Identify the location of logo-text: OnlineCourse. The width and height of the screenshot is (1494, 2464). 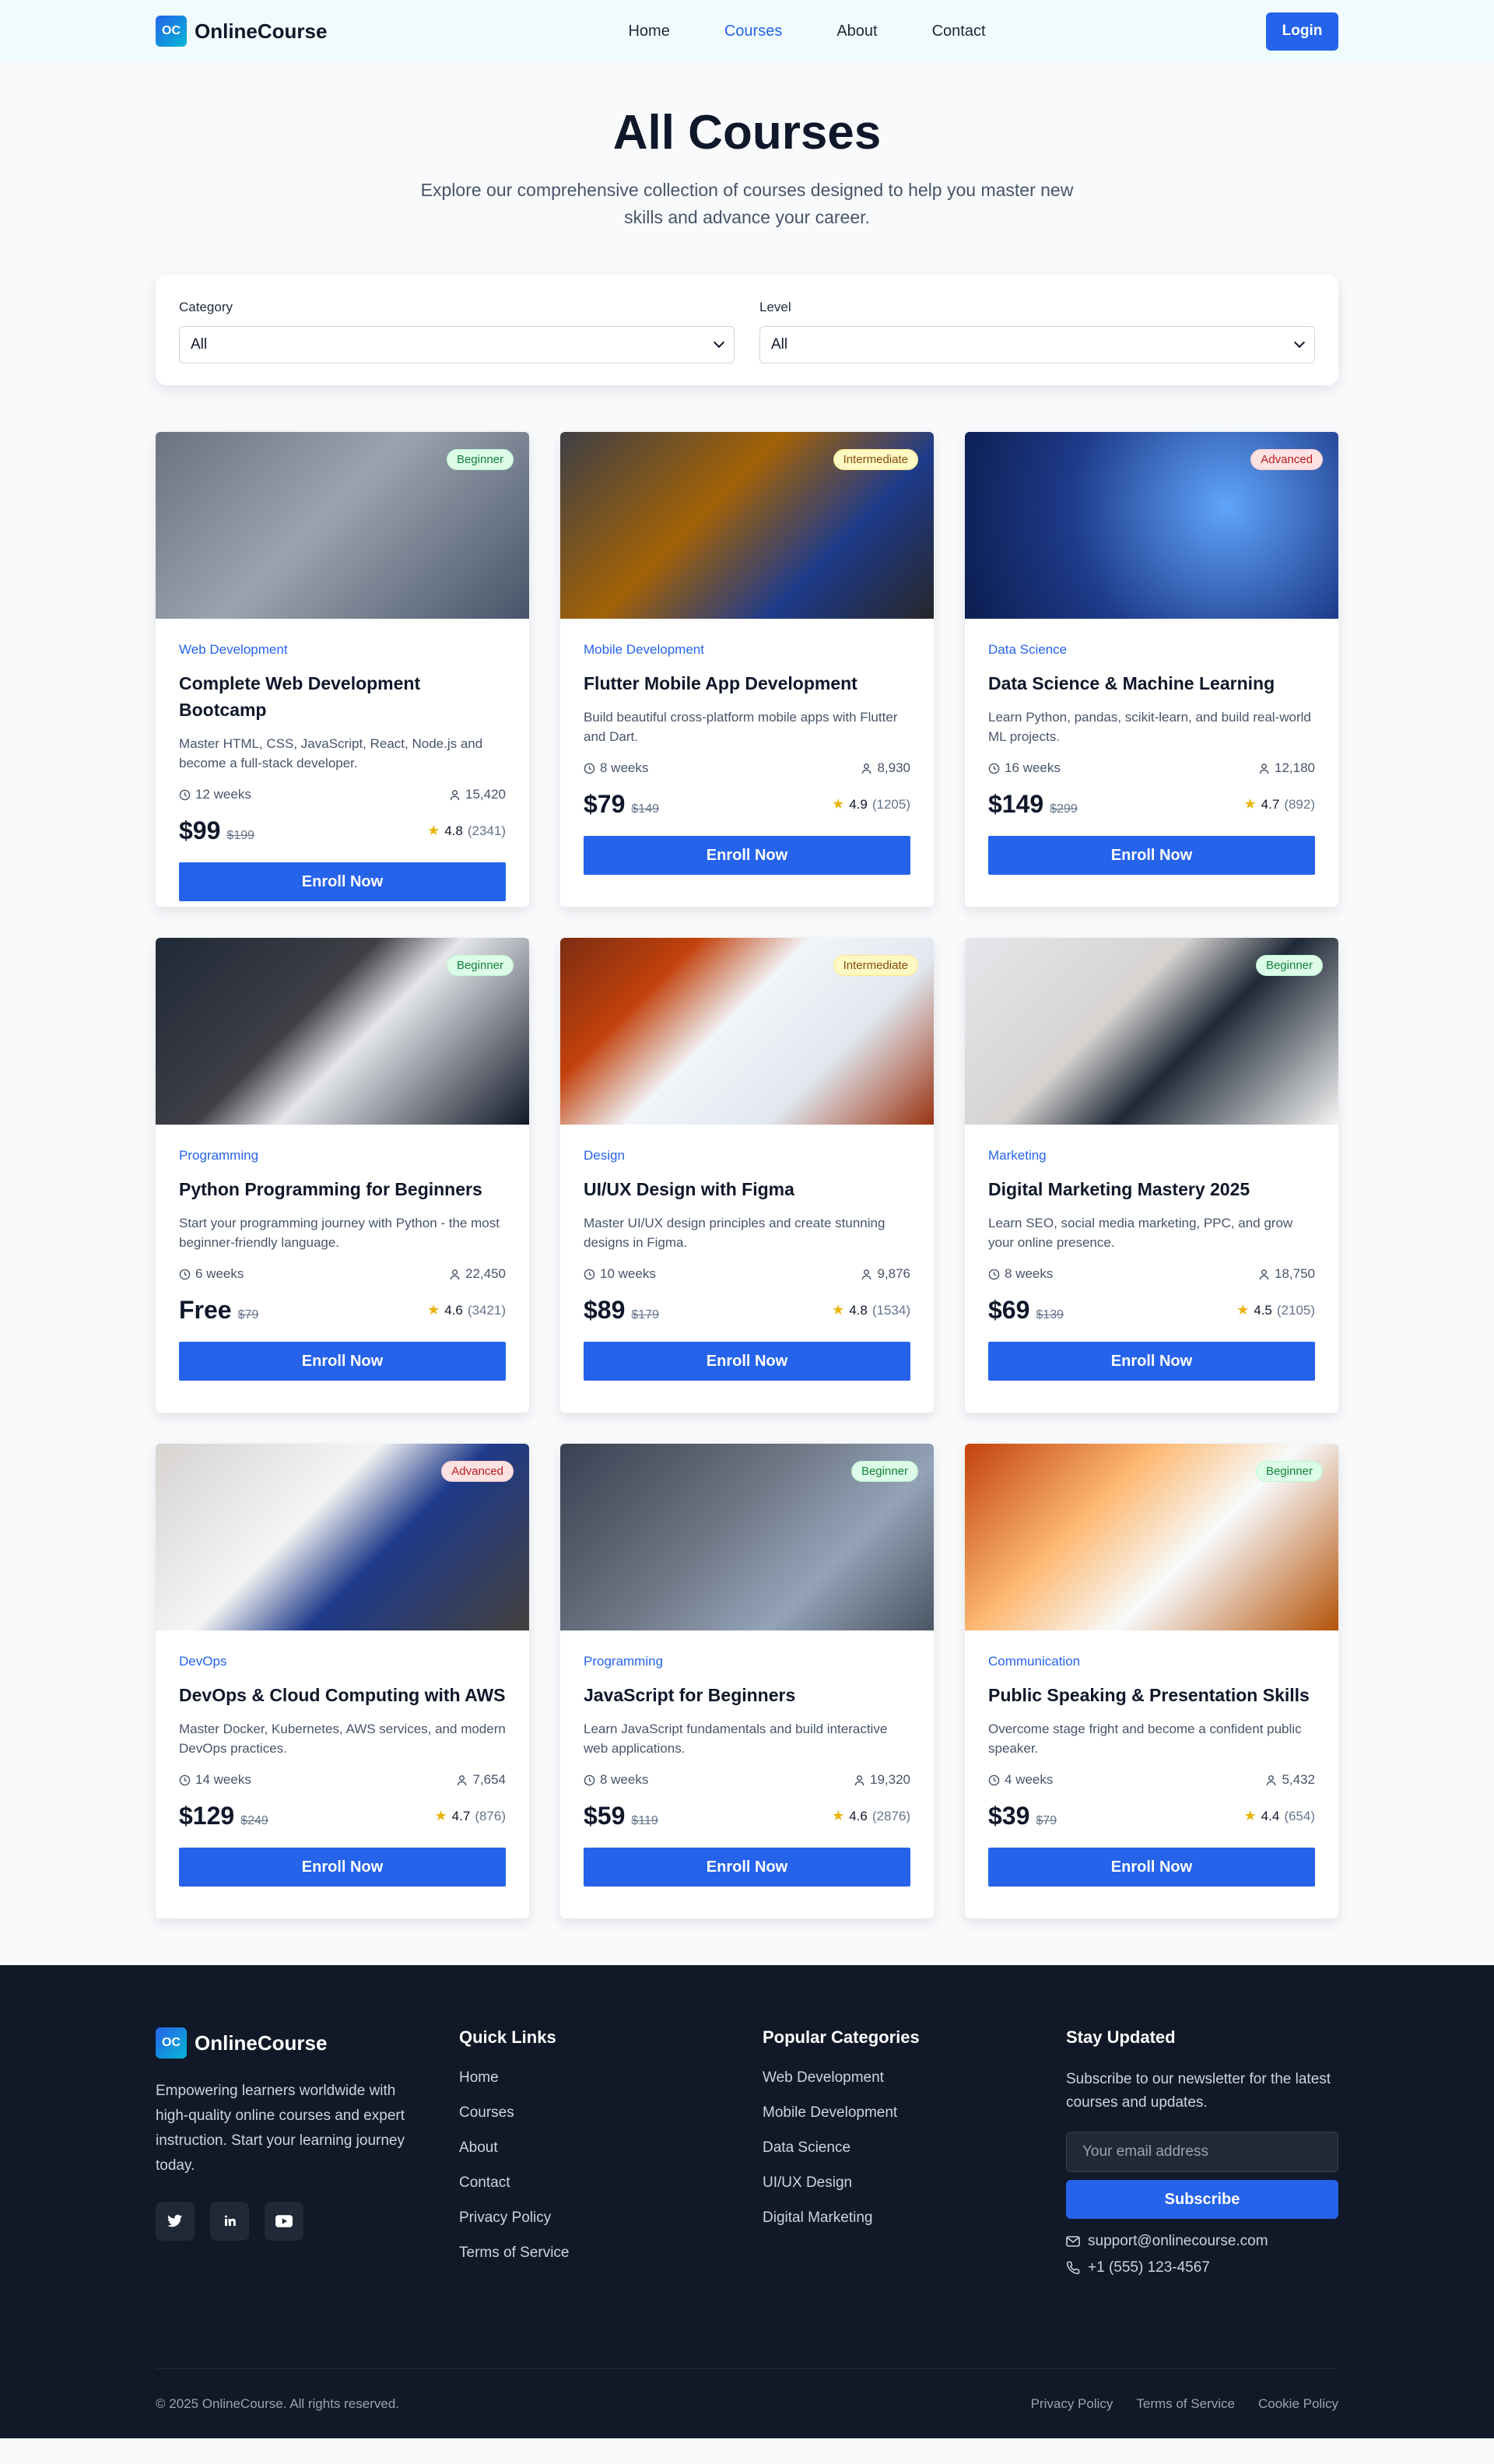
(261, 31).